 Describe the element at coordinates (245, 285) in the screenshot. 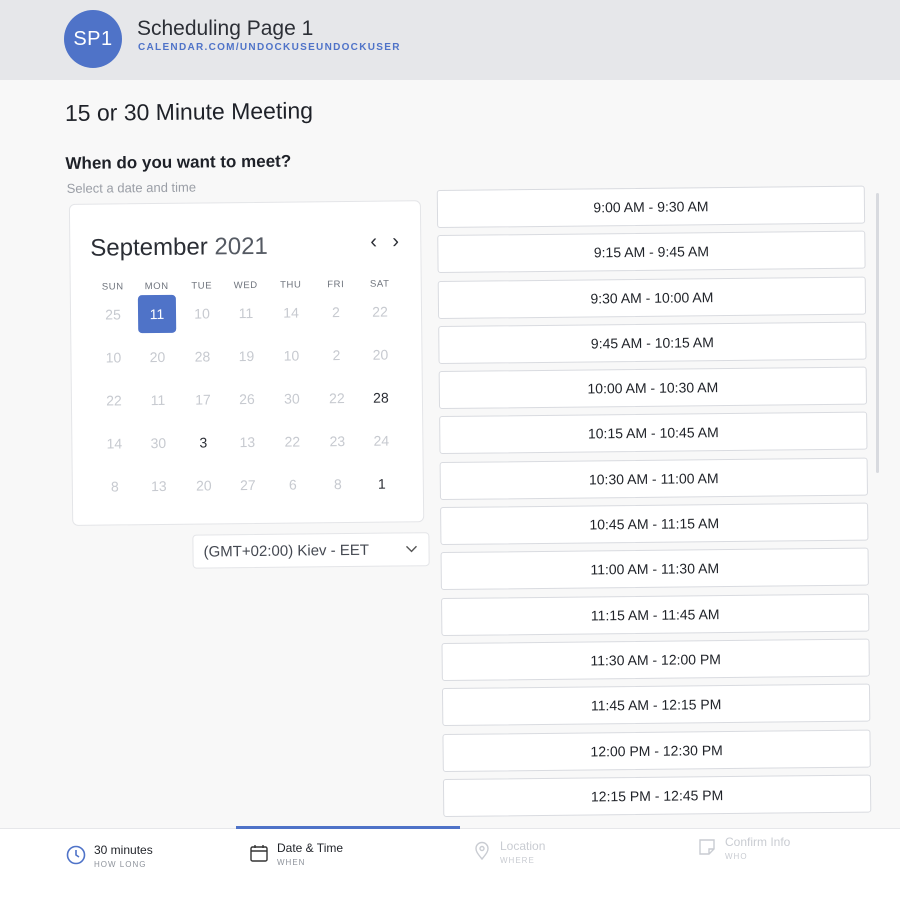

I see `weekday-header: WED` at that location.